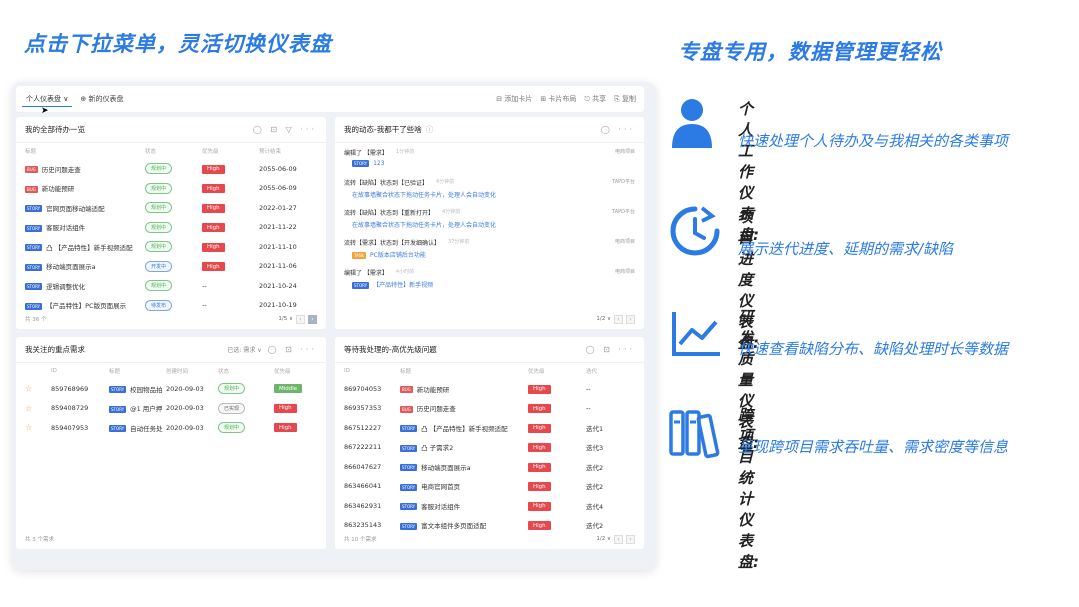 This screenshot has width=1079, height=607. What do you see at coordinates (489, 284) in the screenshot?
I see `activity-target: STORY 【产品特性】新手视频` at bounding box center [489, 284].